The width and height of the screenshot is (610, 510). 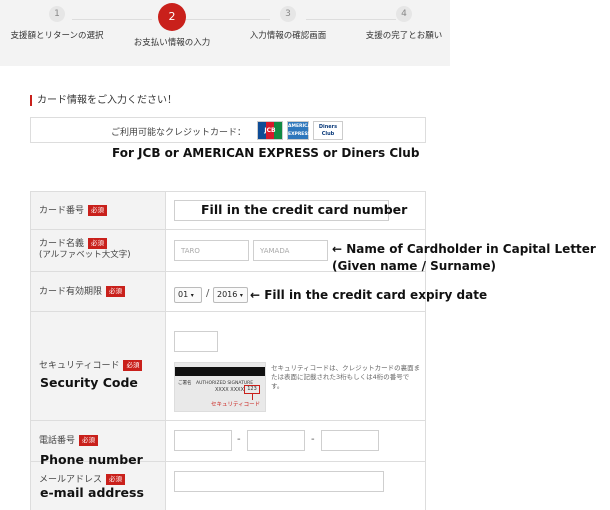 What do you see at coordinates (196, 341) in the screenshot?
I see `security-code-input` at bounding box center [196, 341].